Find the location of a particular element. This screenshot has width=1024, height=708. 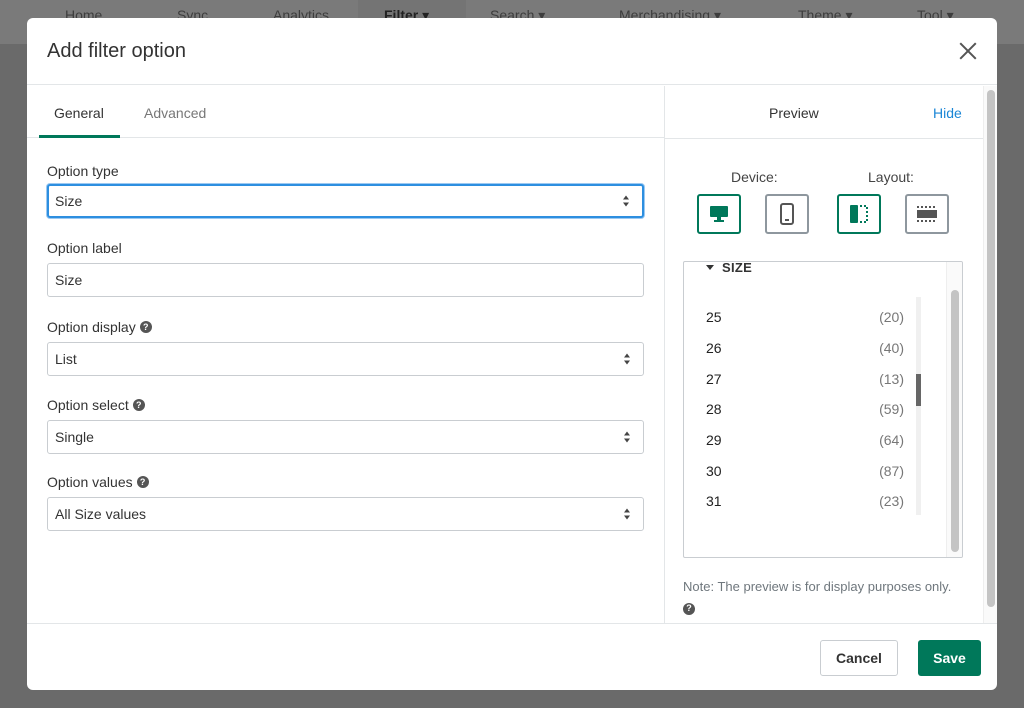

facet-item: 25 (20) is located at coordinates (805, 317).